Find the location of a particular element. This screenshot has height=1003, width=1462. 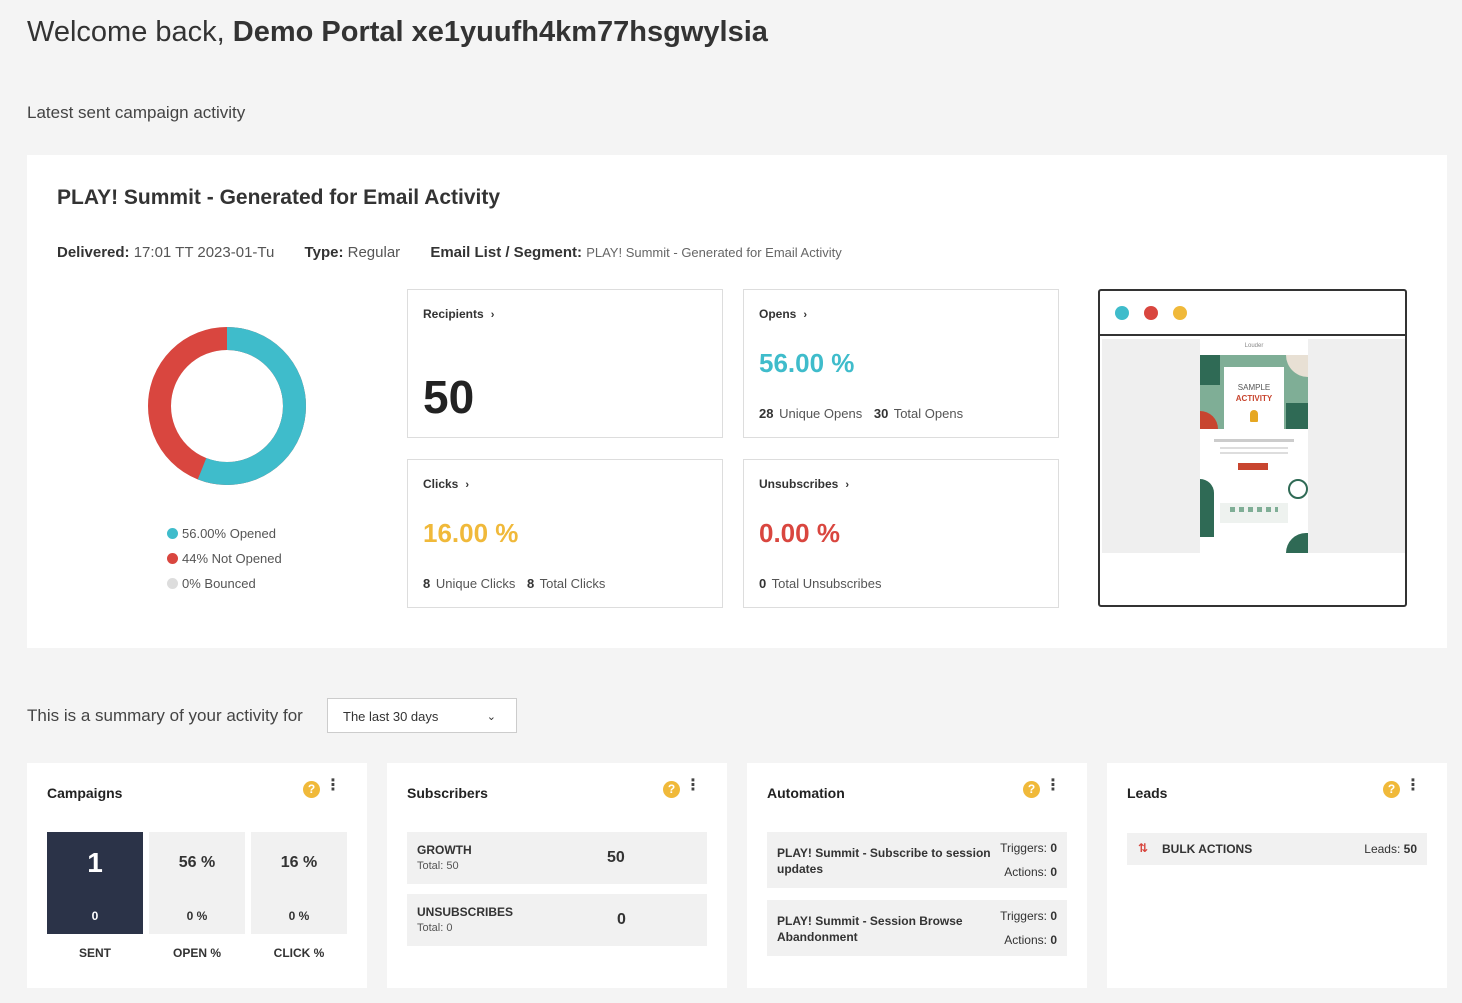

recipients-link: Recipients › is located at coordinates (458, 314).